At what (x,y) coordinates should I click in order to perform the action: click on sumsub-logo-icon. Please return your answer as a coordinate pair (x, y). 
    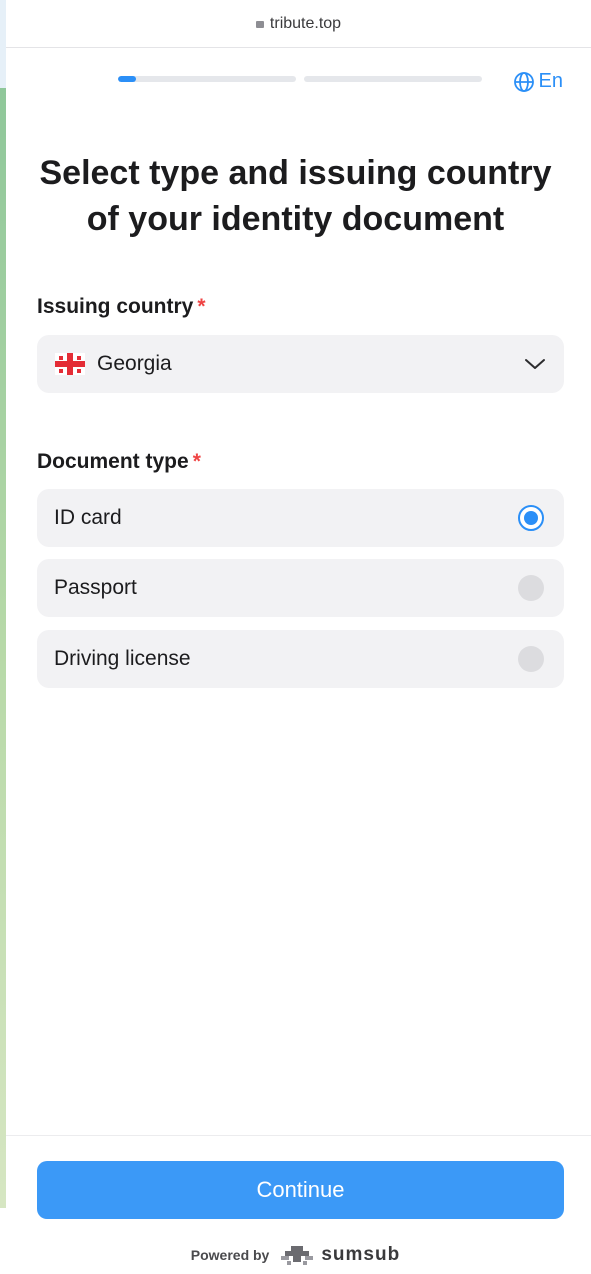
    Looking at the image, I should click on (297, 1255).